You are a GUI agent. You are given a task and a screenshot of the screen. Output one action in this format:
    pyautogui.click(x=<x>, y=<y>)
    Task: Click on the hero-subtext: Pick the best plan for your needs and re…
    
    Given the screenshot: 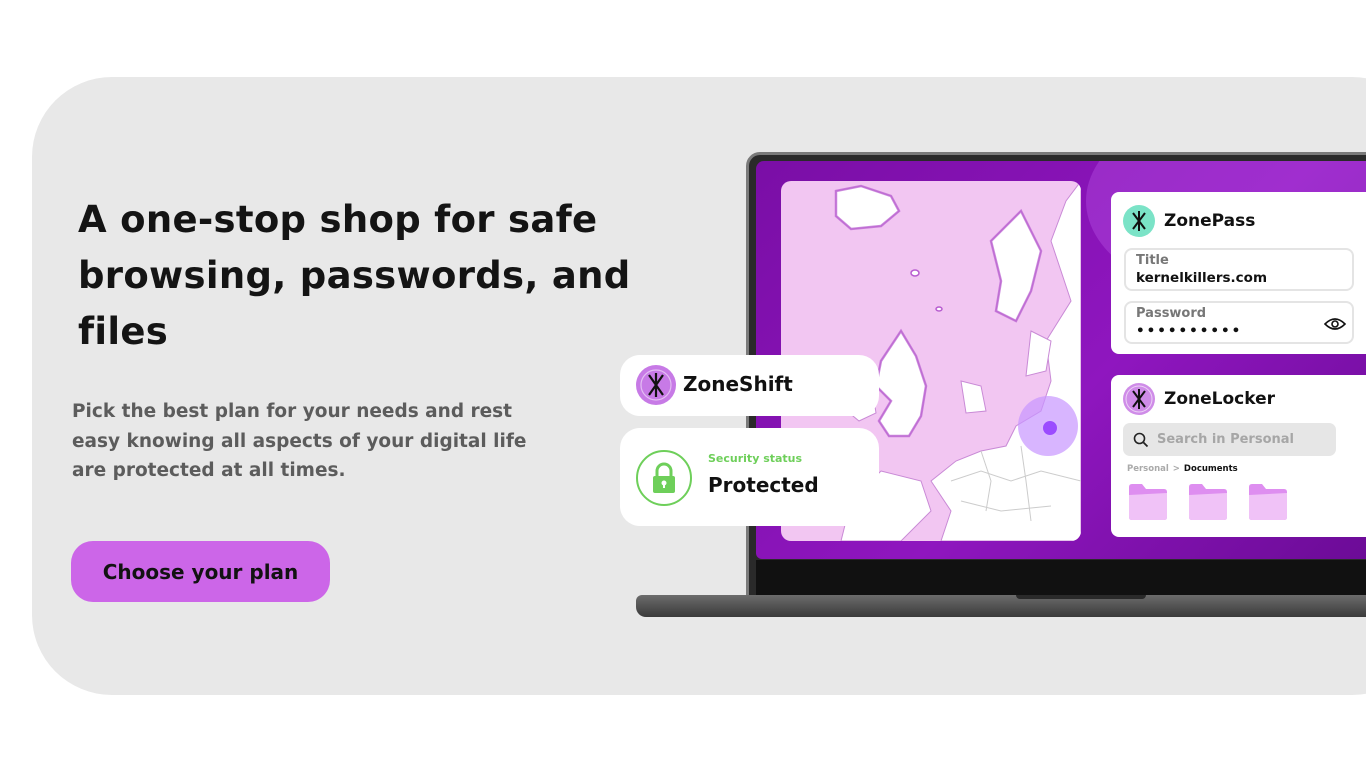 What is the action you would take?
    pyautogui.click(x=299, y=441)
    